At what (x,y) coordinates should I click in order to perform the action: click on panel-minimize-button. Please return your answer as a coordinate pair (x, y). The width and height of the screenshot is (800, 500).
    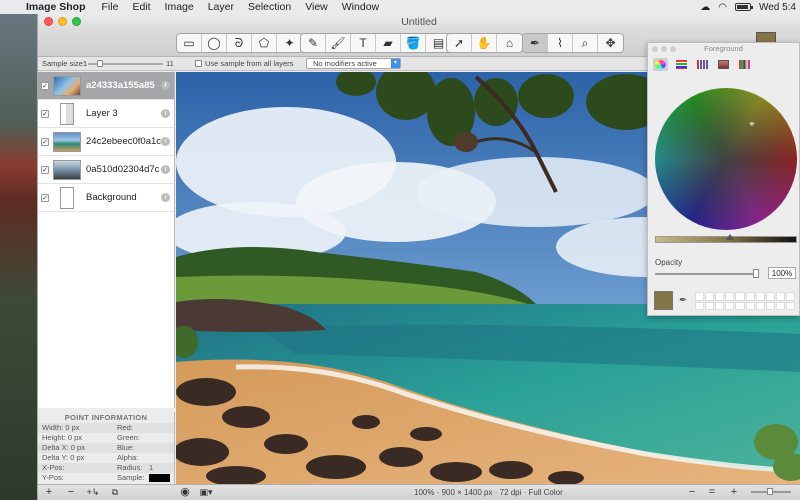
    Looking at the image, I should click on (664, 49).